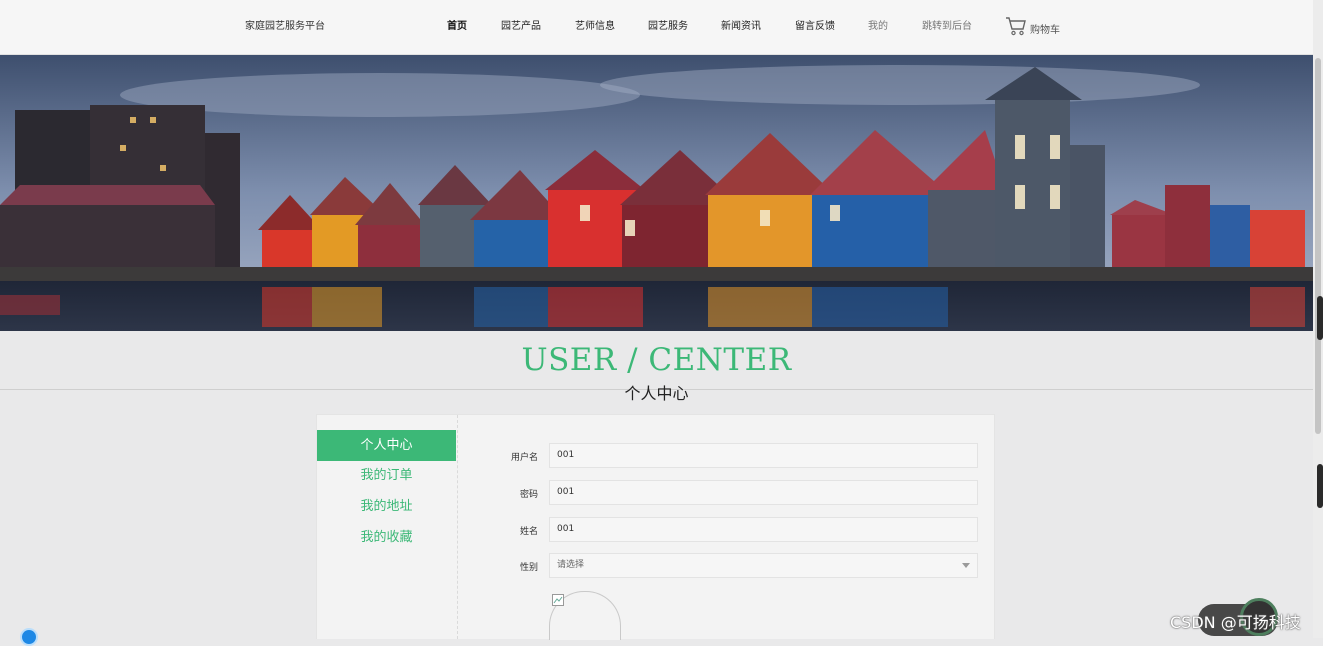  What do you see at coordinates (656, 393) in the screenshot?
I see `section-title-cn: 个人中心` at bounding box center [656, 393].